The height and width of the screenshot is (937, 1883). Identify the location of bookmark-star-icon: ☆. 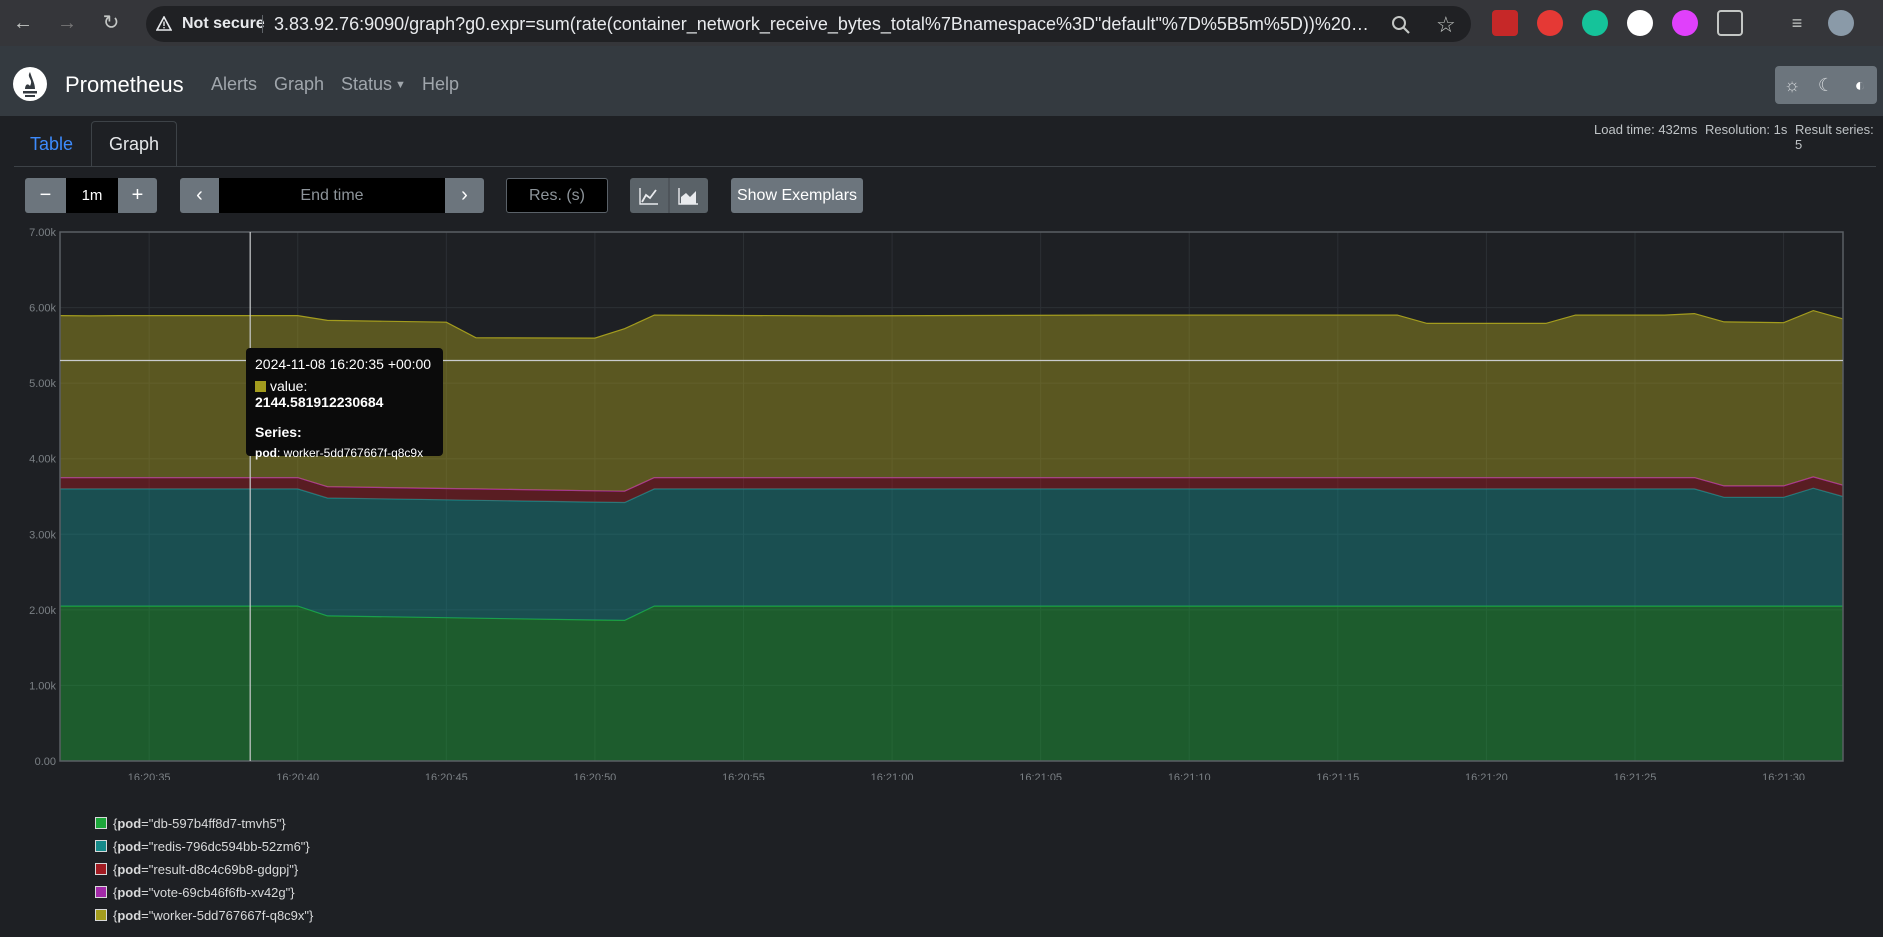
(1446, 25).